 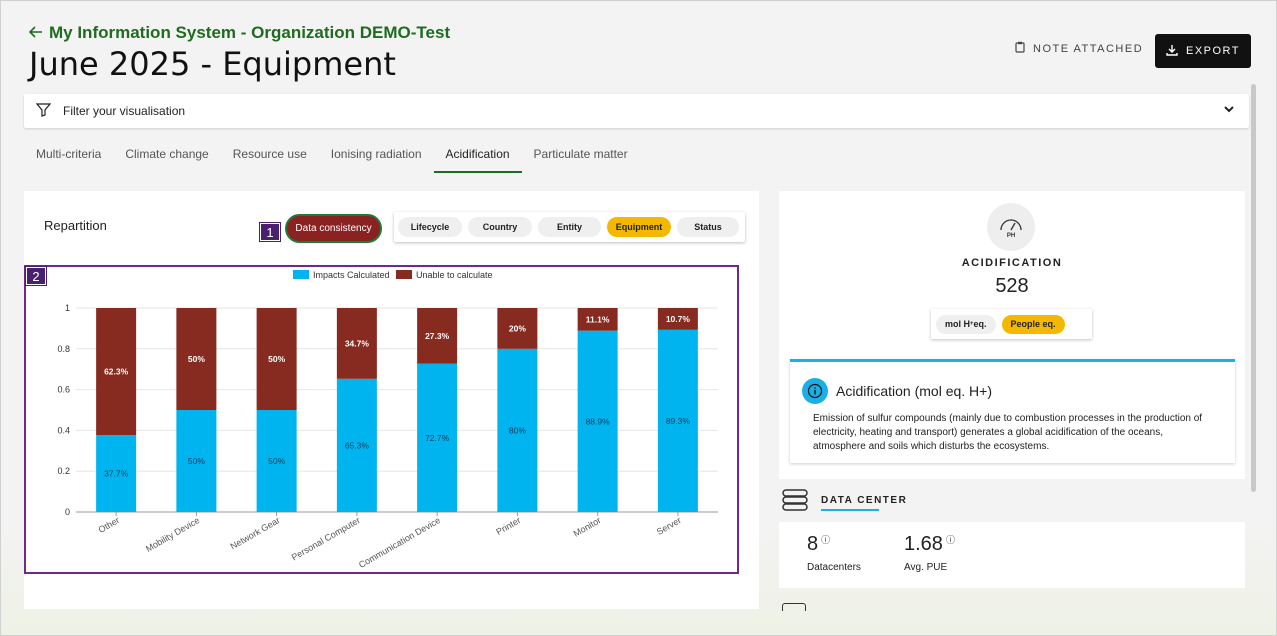 I want to click on note-attached-label: NOTE ATTACHED, so click(x=1088, y=48).